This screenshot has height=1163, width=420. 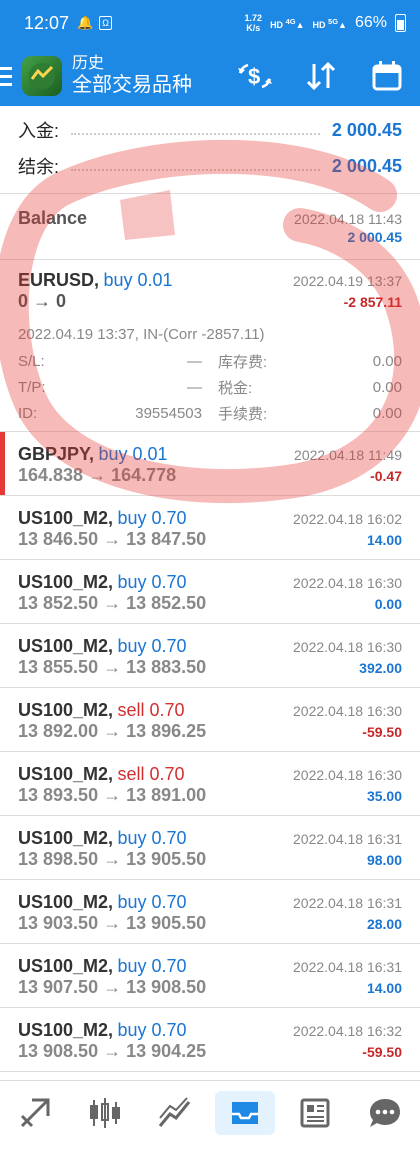 I want to click on balance-value: 2 000.45, so click(x=366, y=165).